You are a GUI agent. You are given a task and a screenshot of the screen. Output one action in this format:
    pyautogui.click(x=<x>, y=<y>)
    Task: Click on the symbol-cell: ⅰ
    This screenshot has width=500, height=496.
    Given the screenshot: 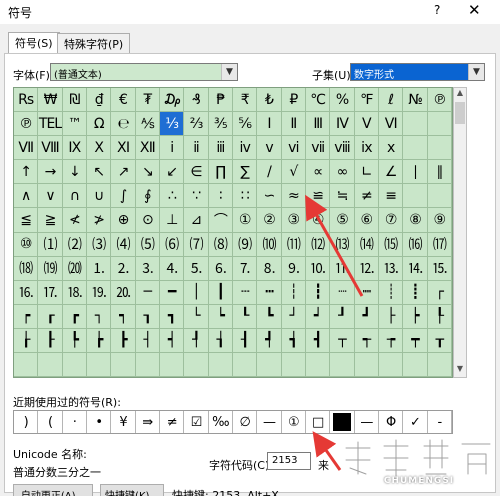 What is the action you would take?
    pyautogui.click(x=172, y=148)
    